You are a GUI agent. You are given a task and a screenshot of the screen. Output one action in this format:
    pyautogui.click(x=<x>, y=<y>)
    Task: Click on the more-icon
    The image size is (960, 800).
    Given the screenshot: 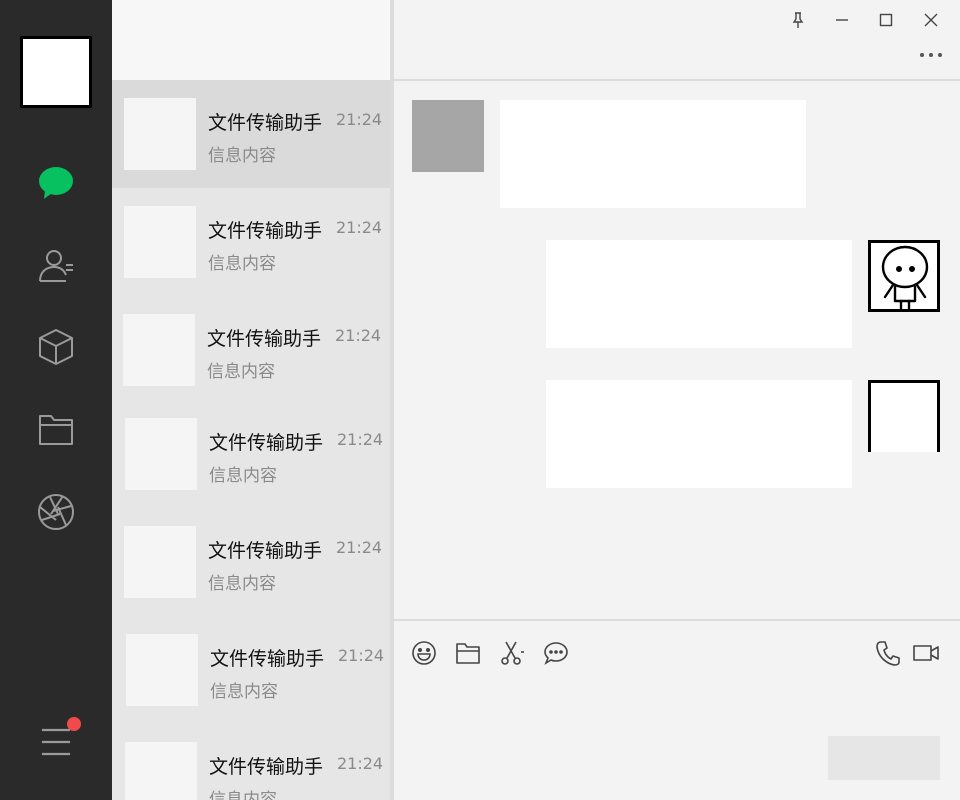 What is the action you would take?
    pyautogui.click(x=931, y=54)
    